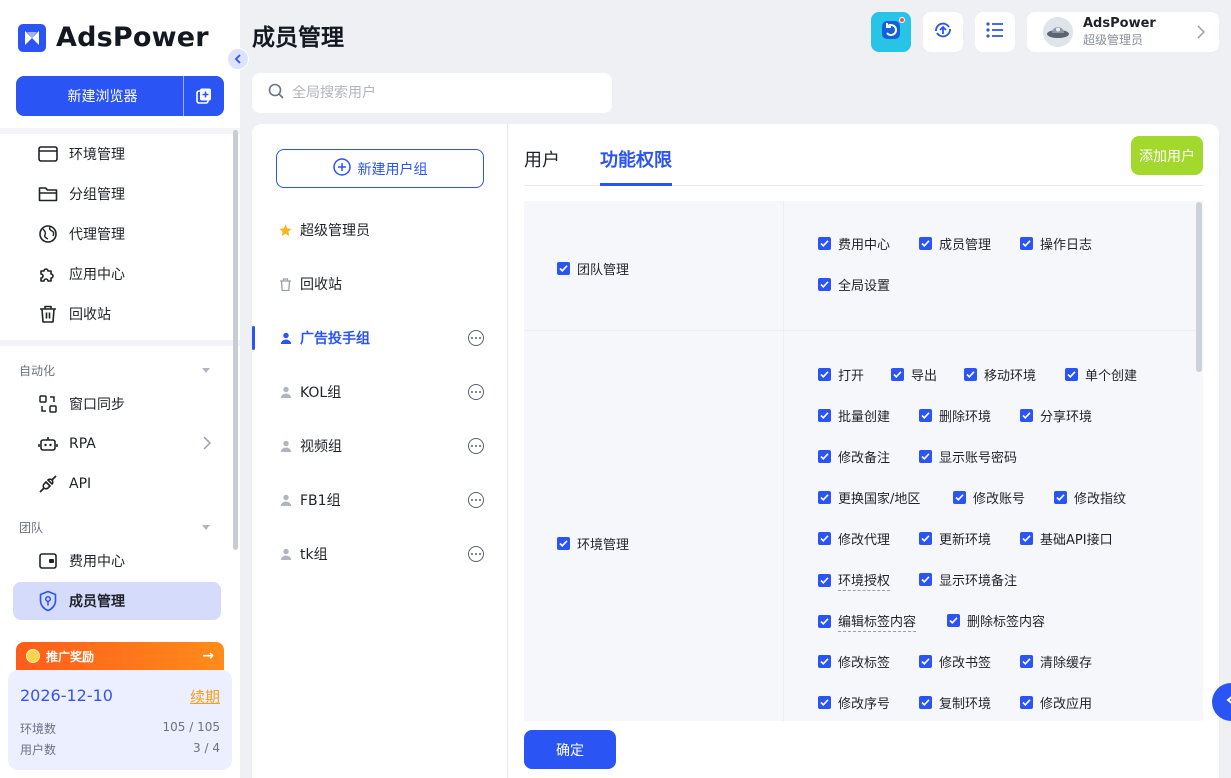  What do you see at coordinates (1056, 243) in the screenshot?
I see `checkbox-permission: 操作日志` at bounding box center [1056, 243].